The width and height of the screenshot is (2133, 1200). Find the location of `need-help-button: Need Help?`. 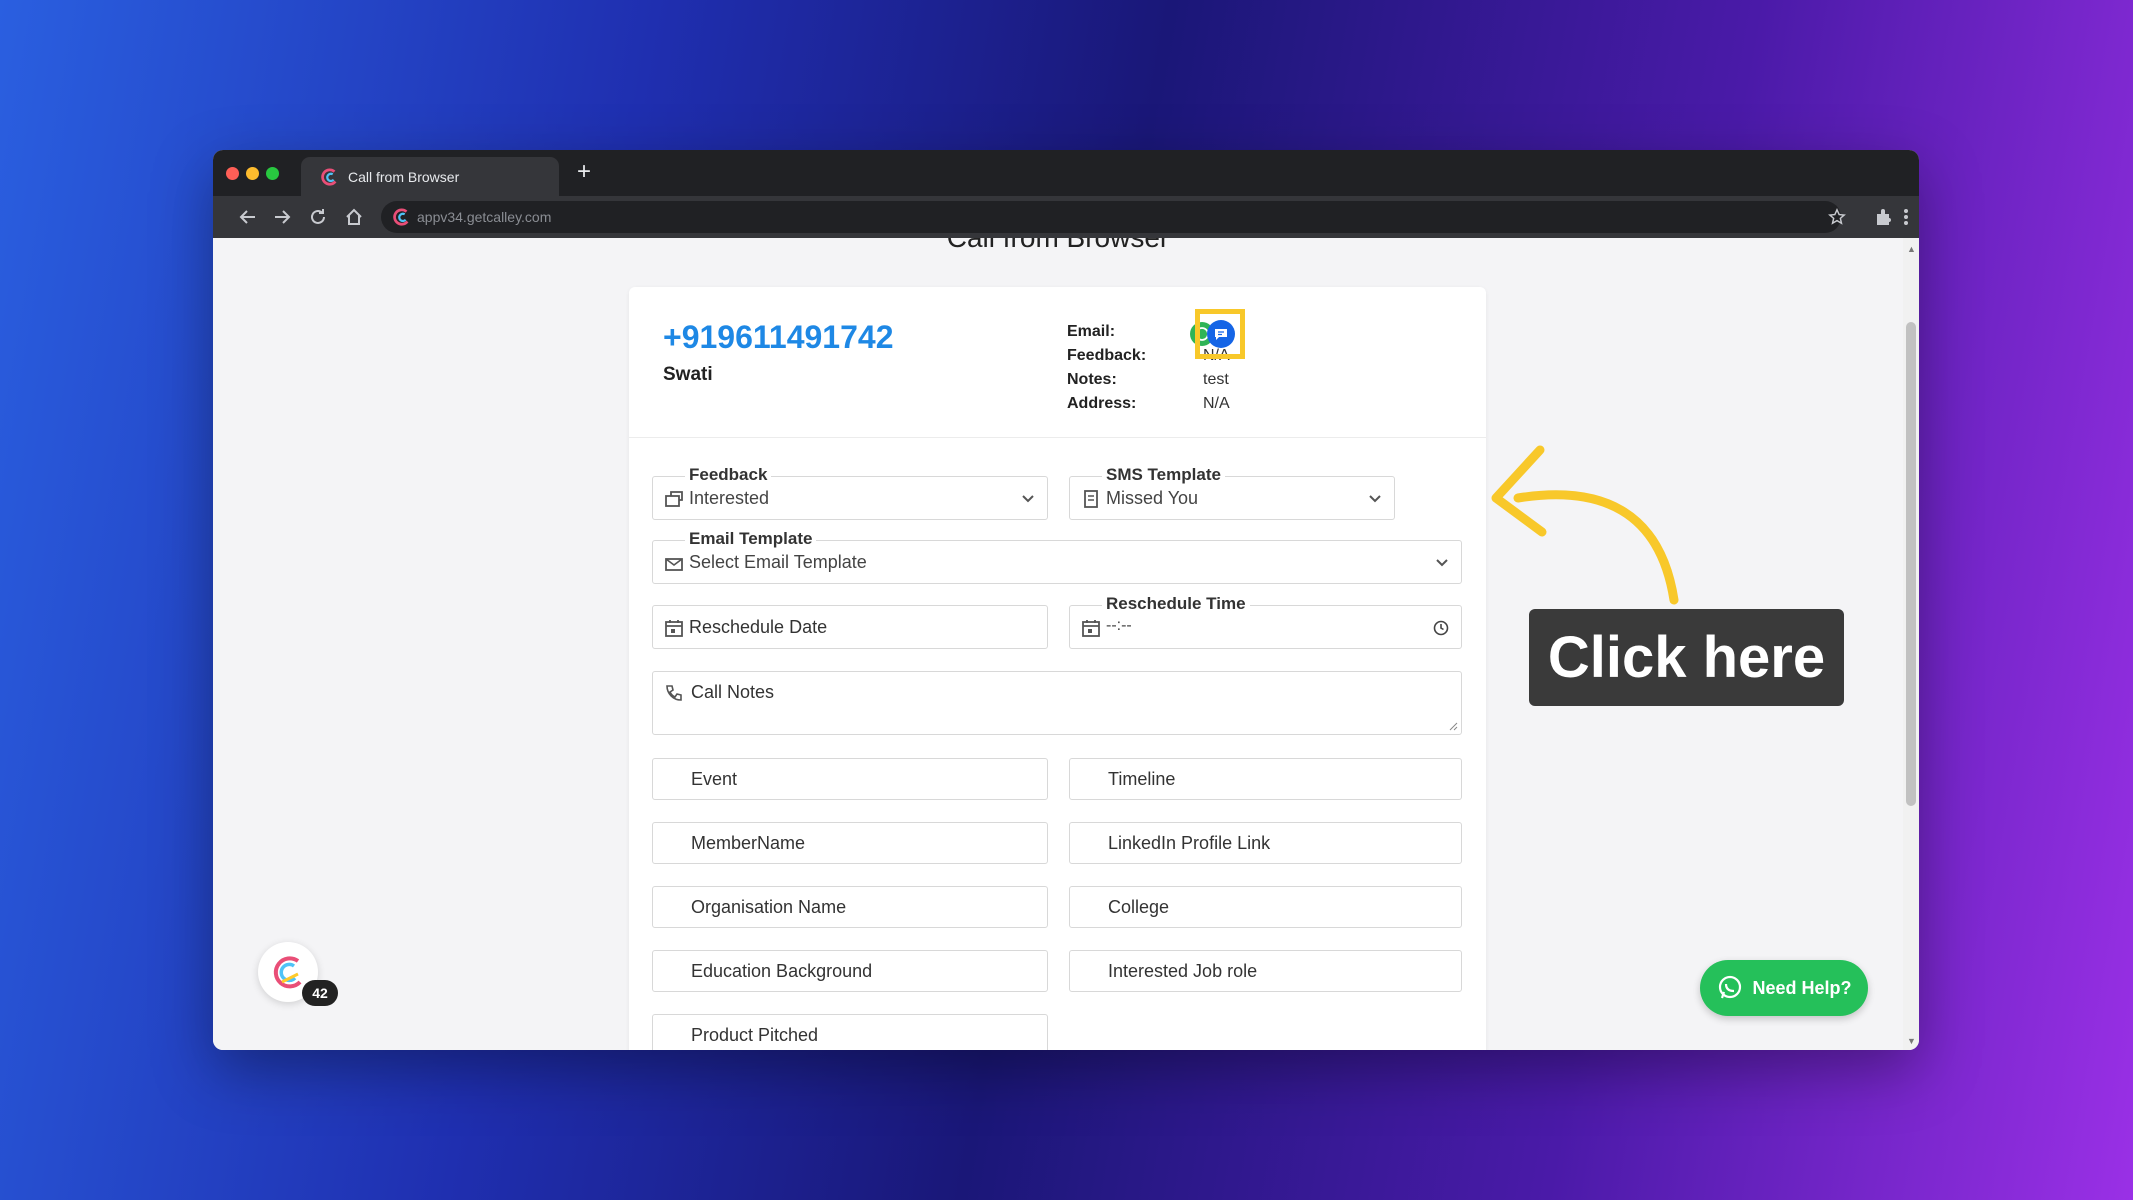

need-help-button: Need Help? is located at coordinates (1784, 988).